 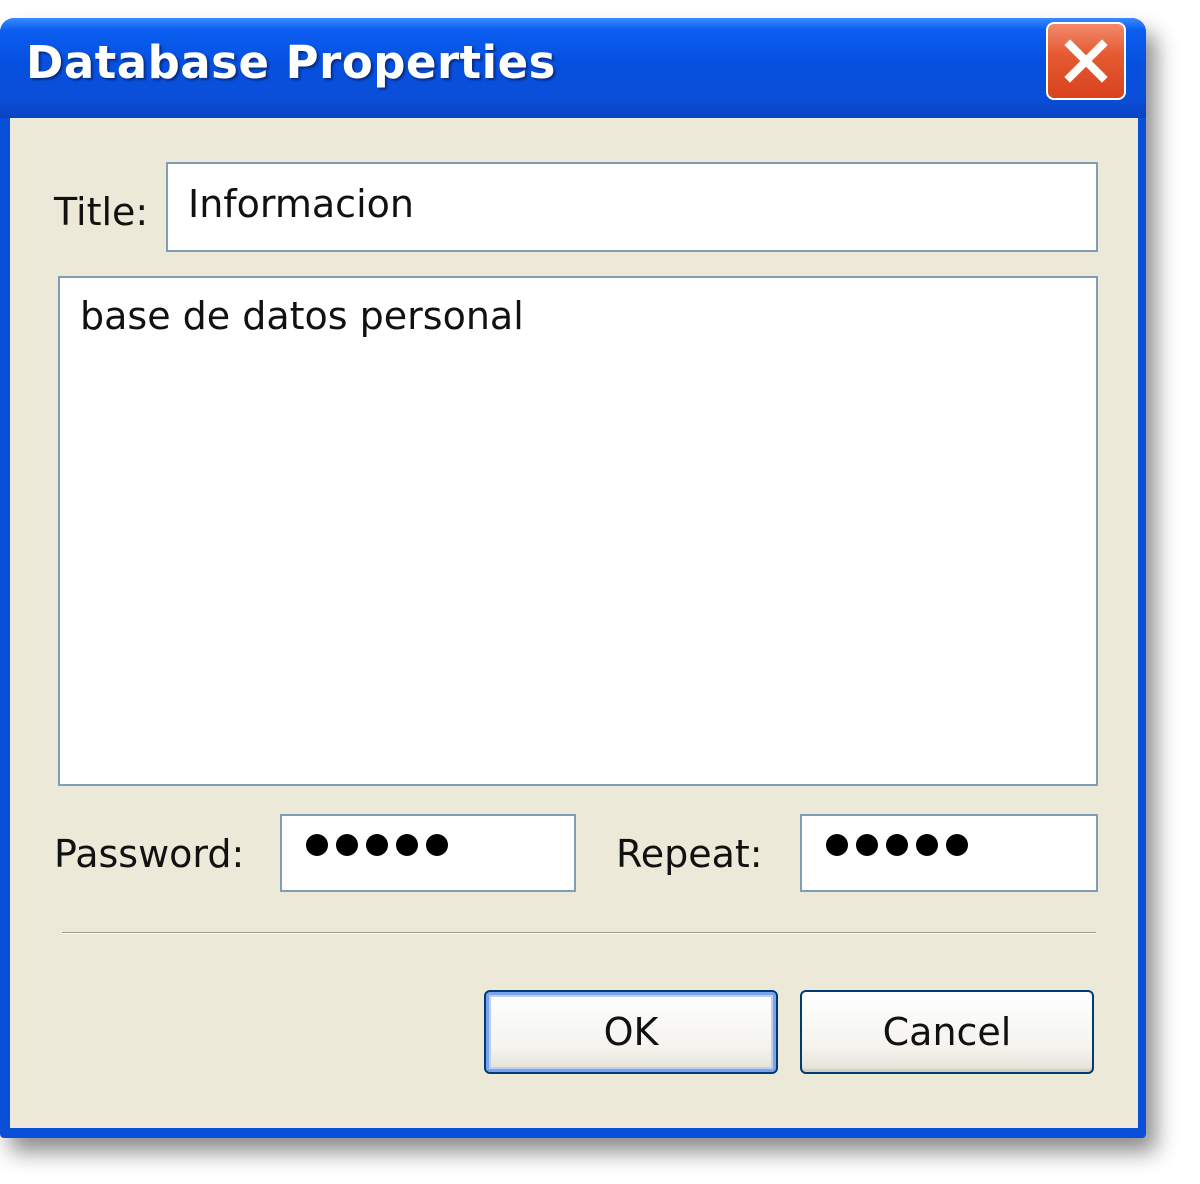 I want to click on password-mask, so click(x=377, y=845).